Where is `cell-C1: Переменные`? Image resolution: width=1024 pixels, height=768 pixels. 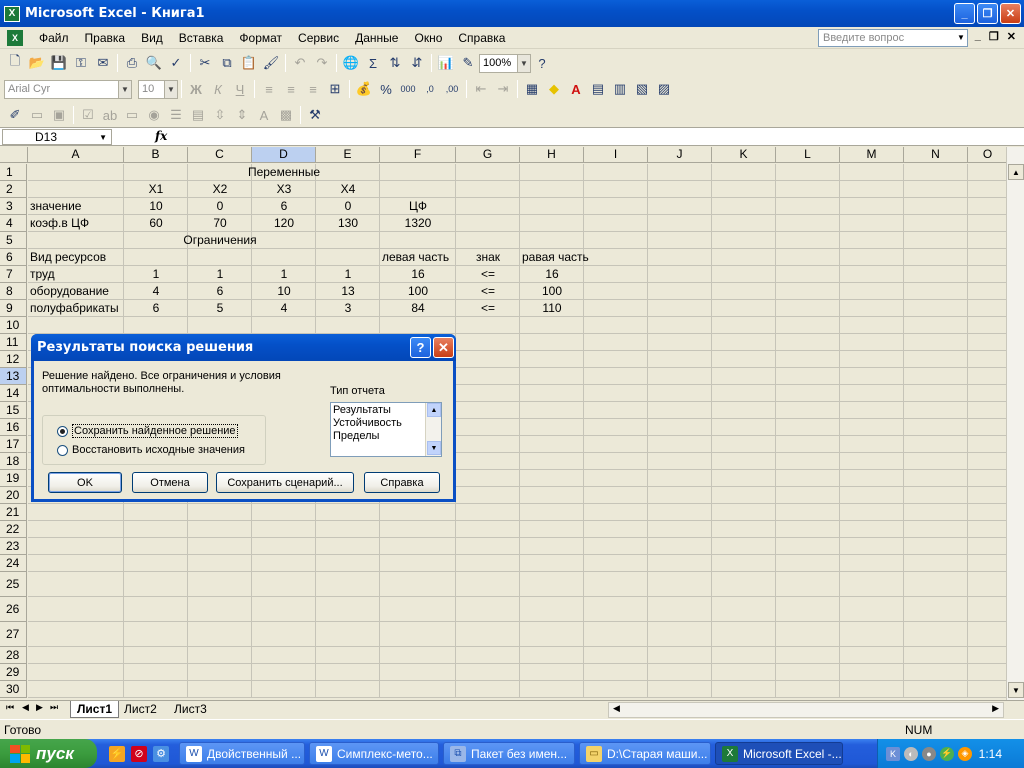 cell-C1: Переменные is located at coordinates (284, 172).